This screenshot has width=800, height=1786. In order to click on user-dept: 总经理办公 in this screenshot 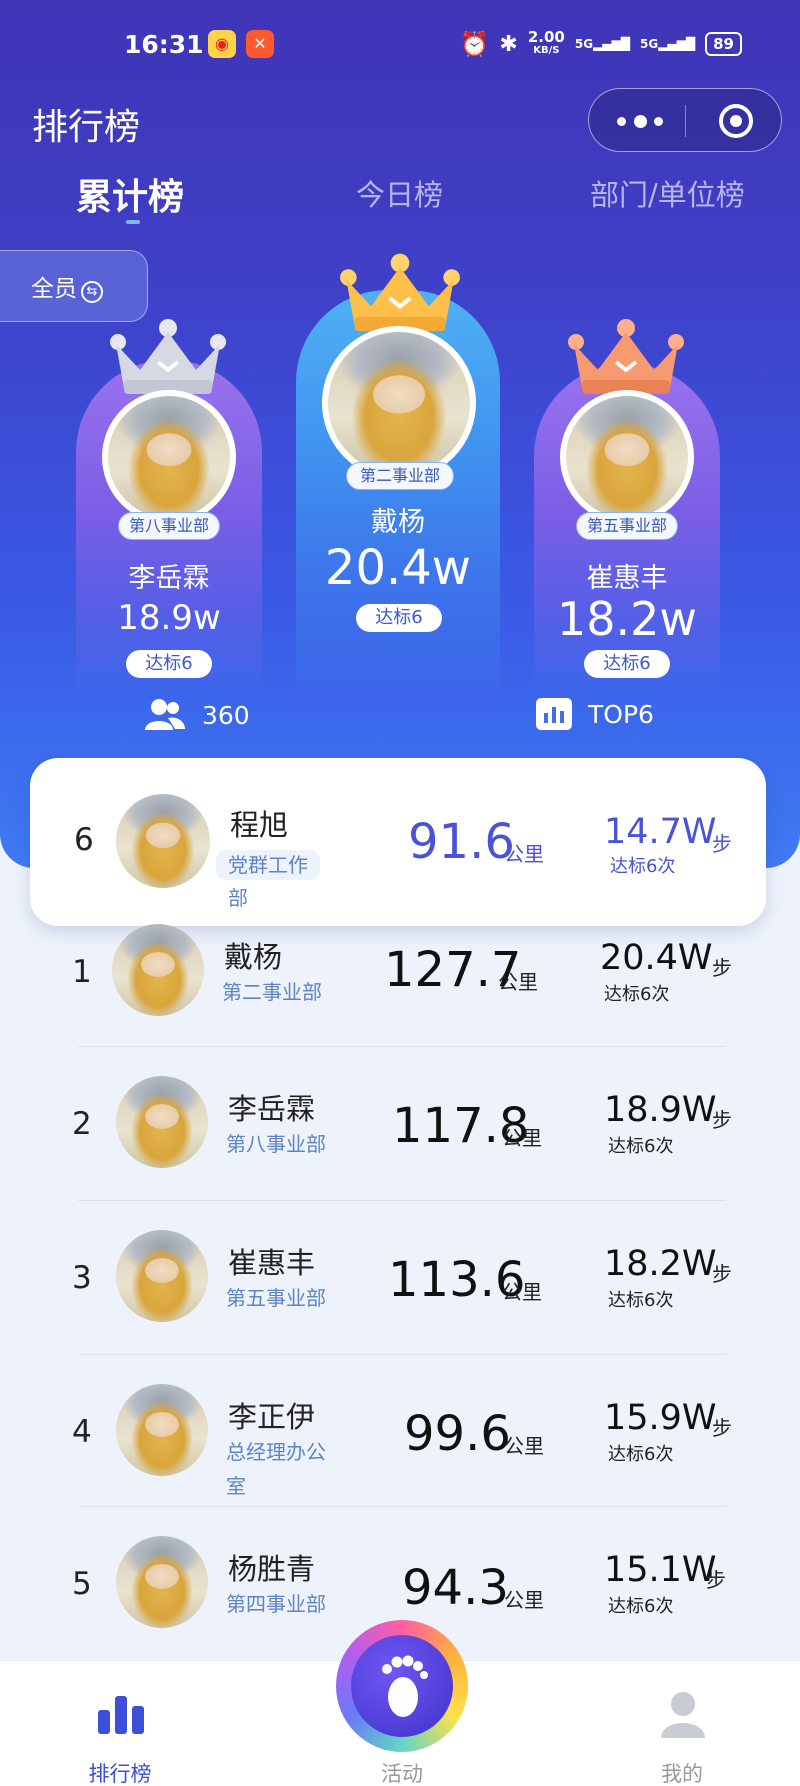, I will do `click(276, 1452)`.